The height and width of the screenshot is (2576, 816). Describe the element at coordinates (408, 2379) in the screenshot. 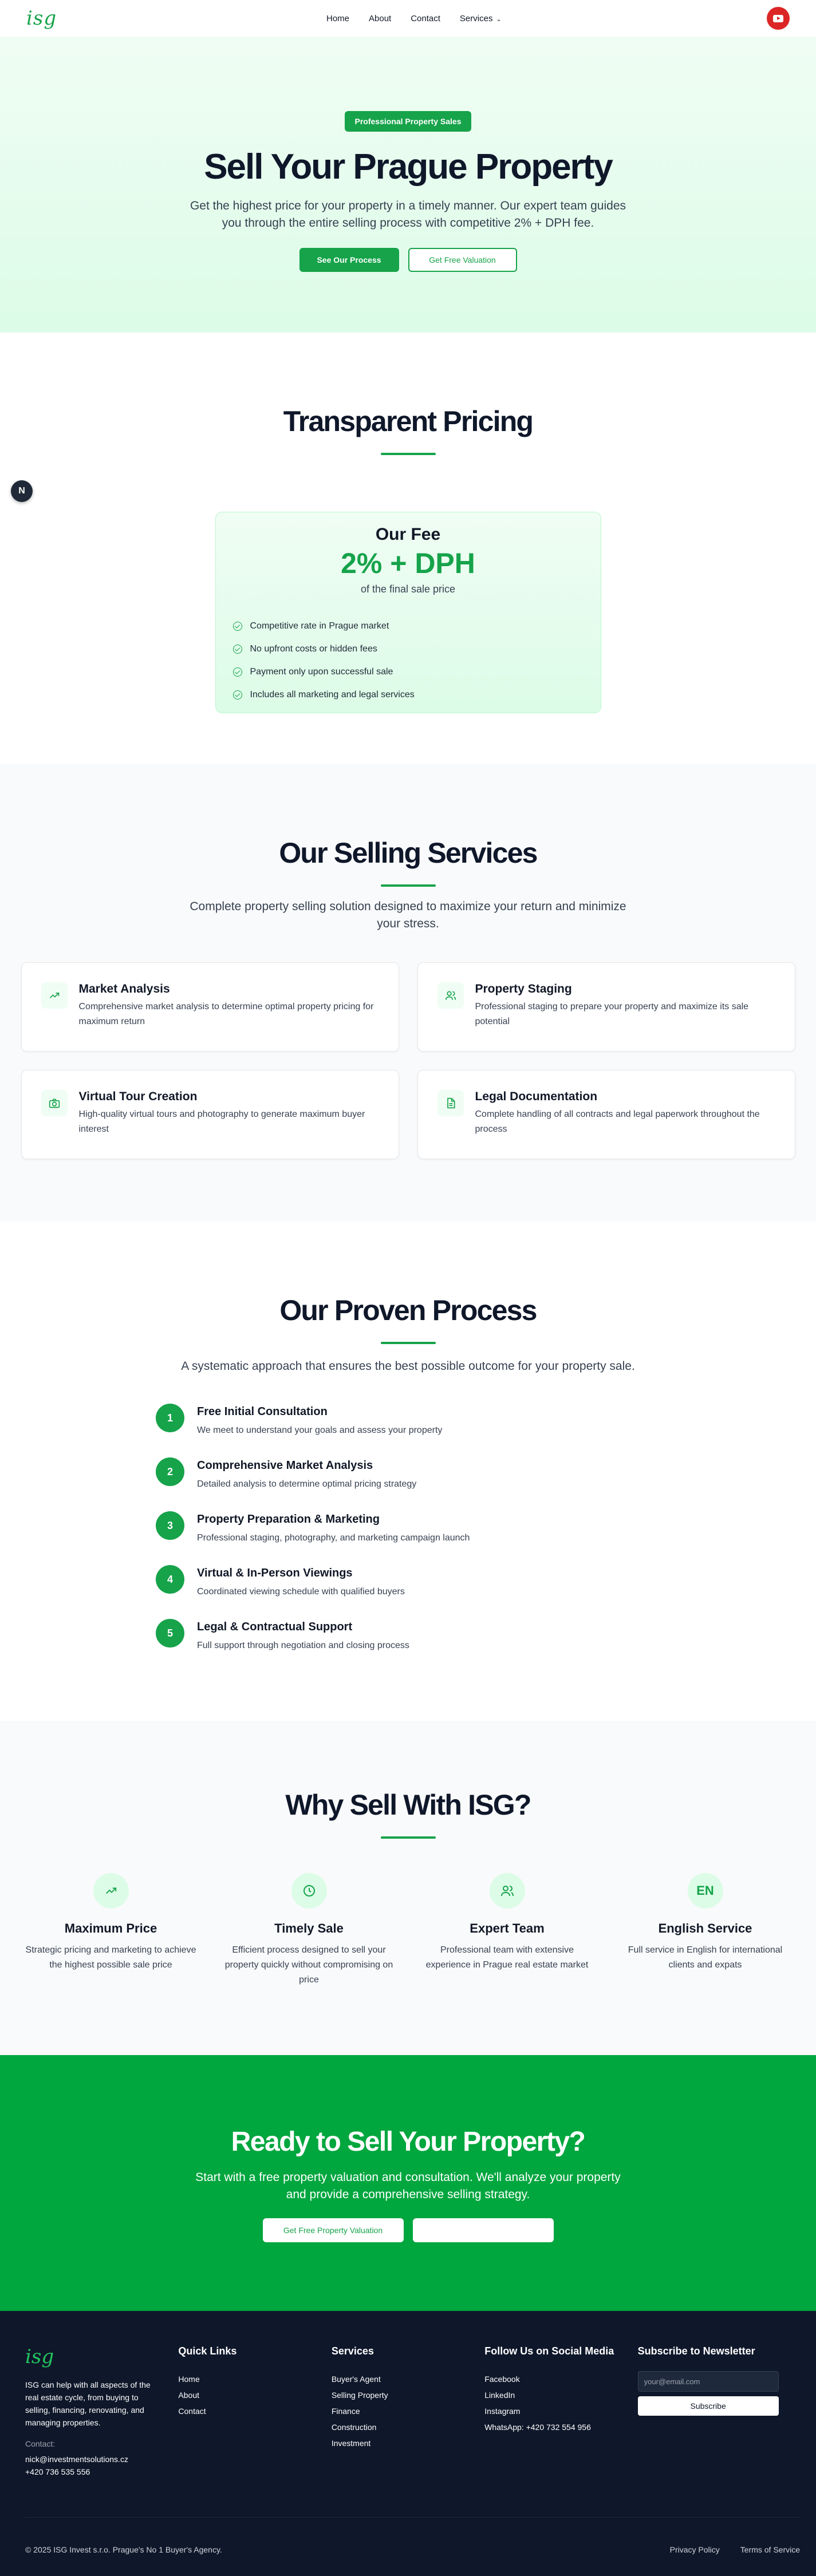

I see `footer-link-buyers-agent: Buyer's Agent` at that location.